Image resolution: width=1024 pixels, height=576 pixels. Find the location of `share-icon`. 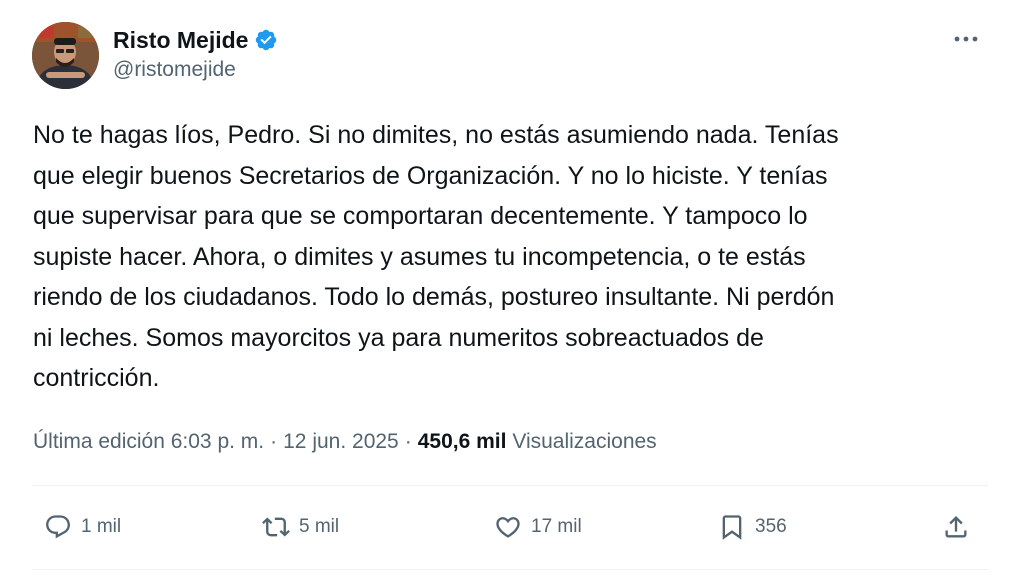

share-icon is located at coordinates (956, 527).